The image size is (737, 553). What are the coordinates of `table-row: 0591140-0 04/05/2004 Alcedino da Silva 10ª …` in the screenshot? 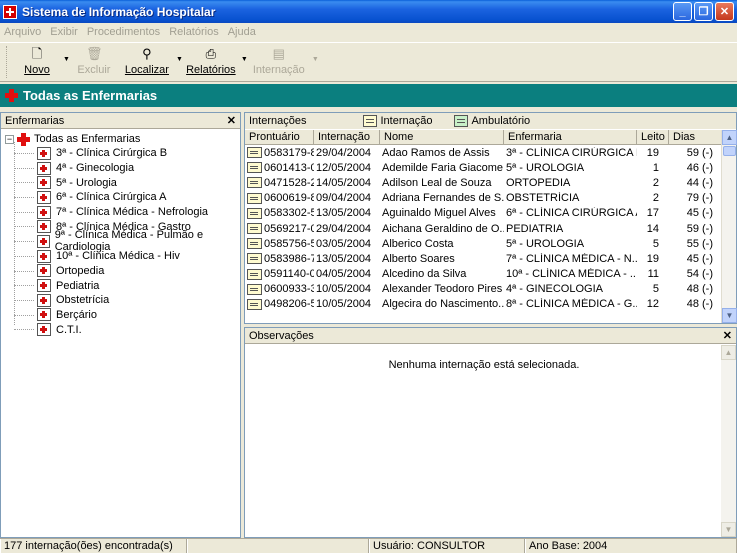 It's located at (484, 274).